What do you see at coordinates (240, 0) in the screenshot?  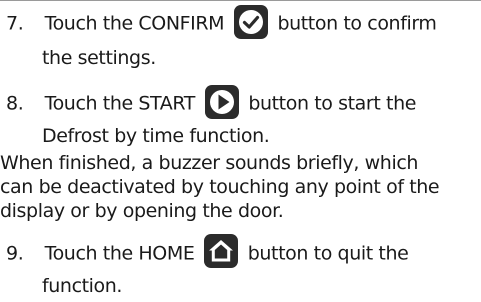 I see `top-divider` at bounding box center [240, 0].